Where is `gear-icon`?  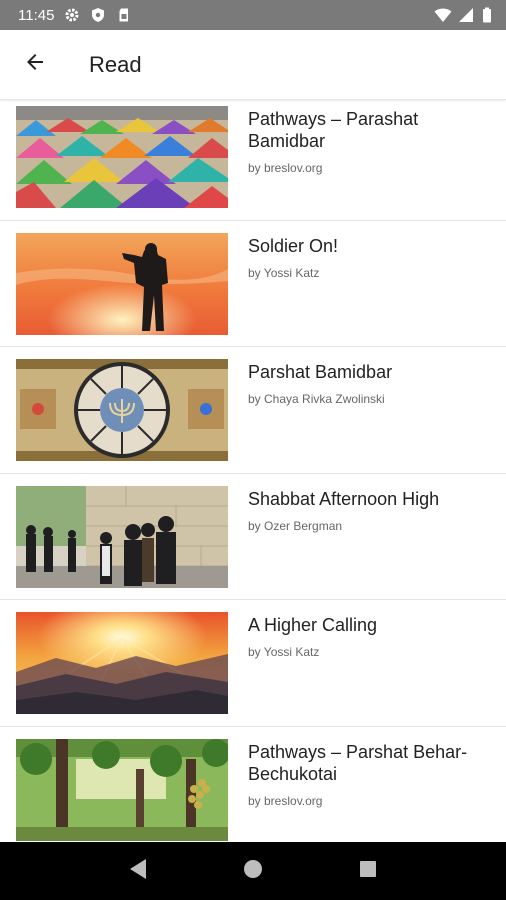
gear-icon is located at coordinates (72, 15).